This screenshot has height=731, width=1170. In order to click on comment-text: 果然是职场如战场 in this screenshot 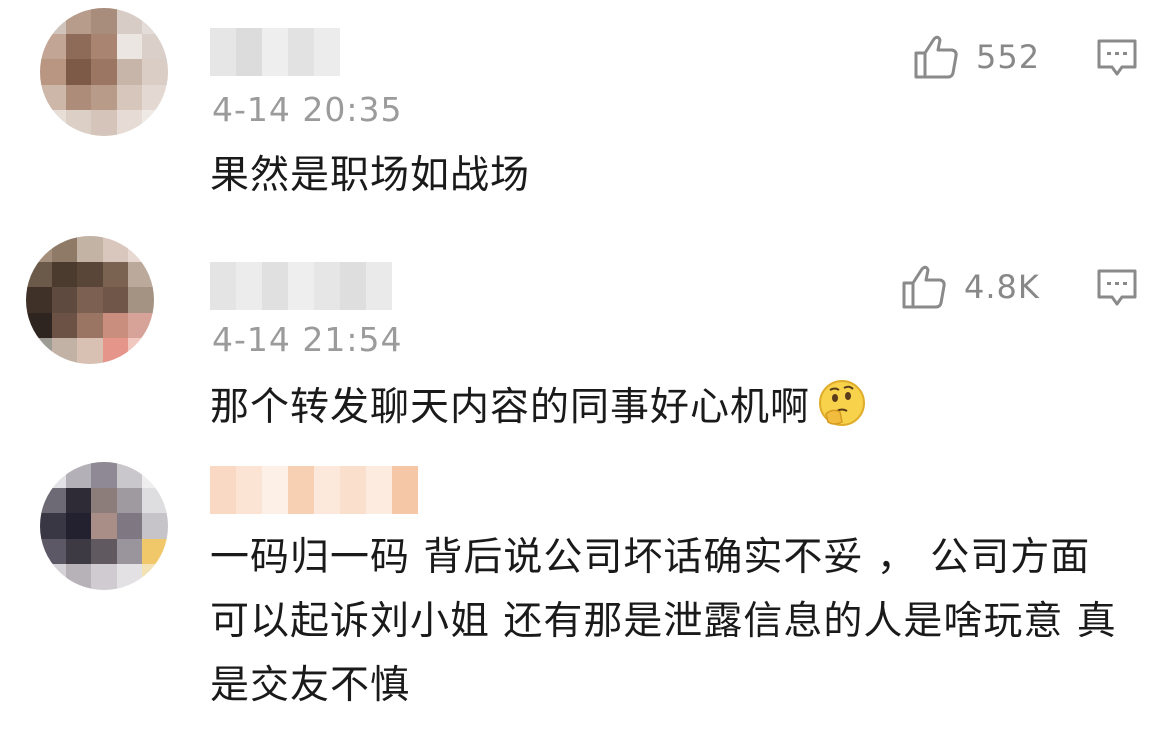, I will do `click(665, 176)`.